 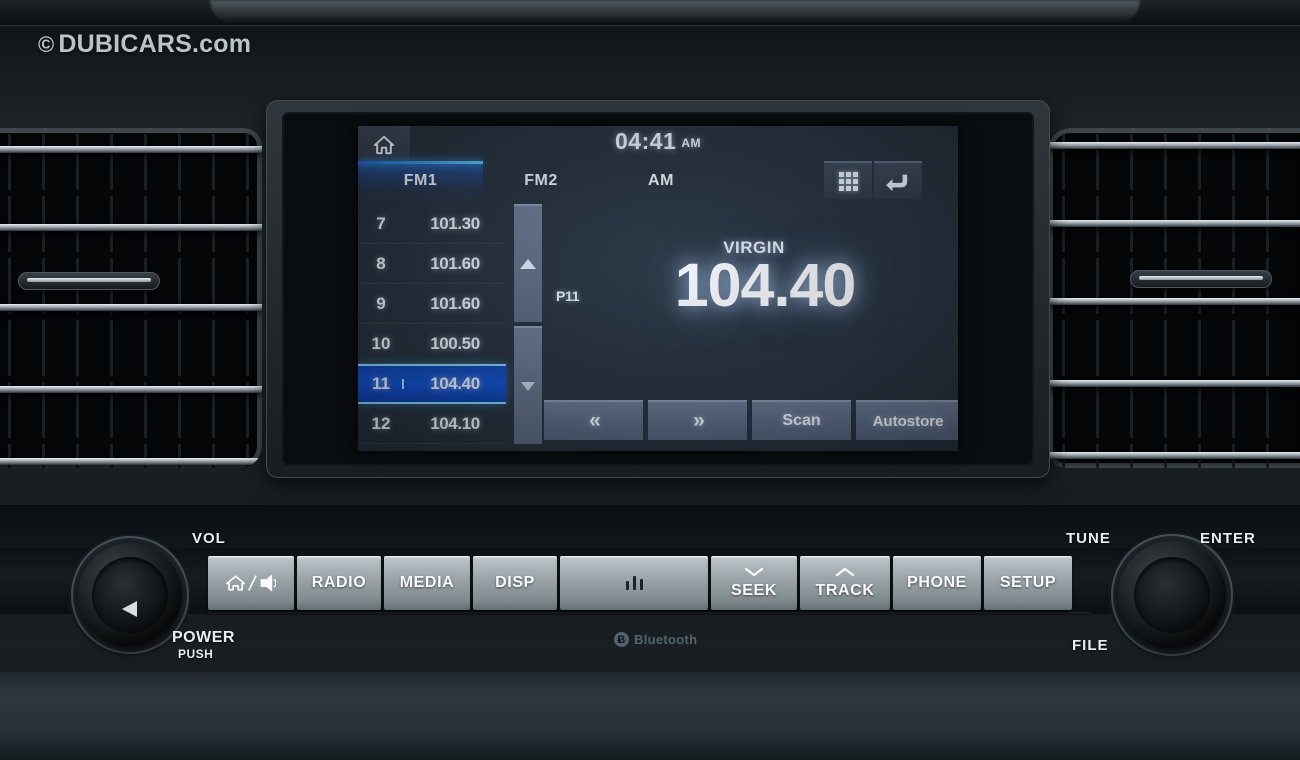 I want to click on preset-frequency: 104.10, so click(x=455, y=423).